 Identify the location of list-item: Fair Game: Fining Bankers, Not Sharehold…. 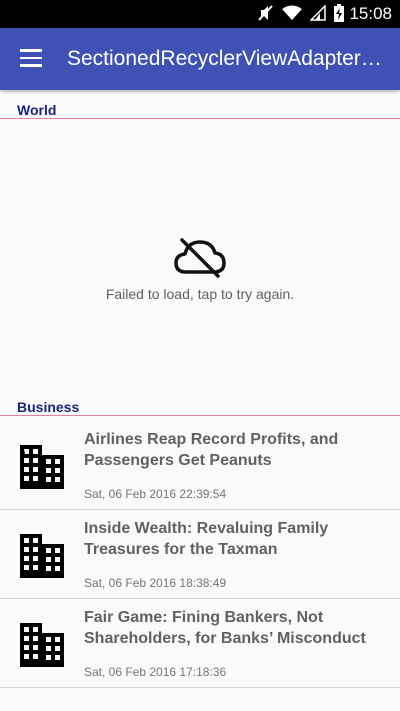
(200, 643).